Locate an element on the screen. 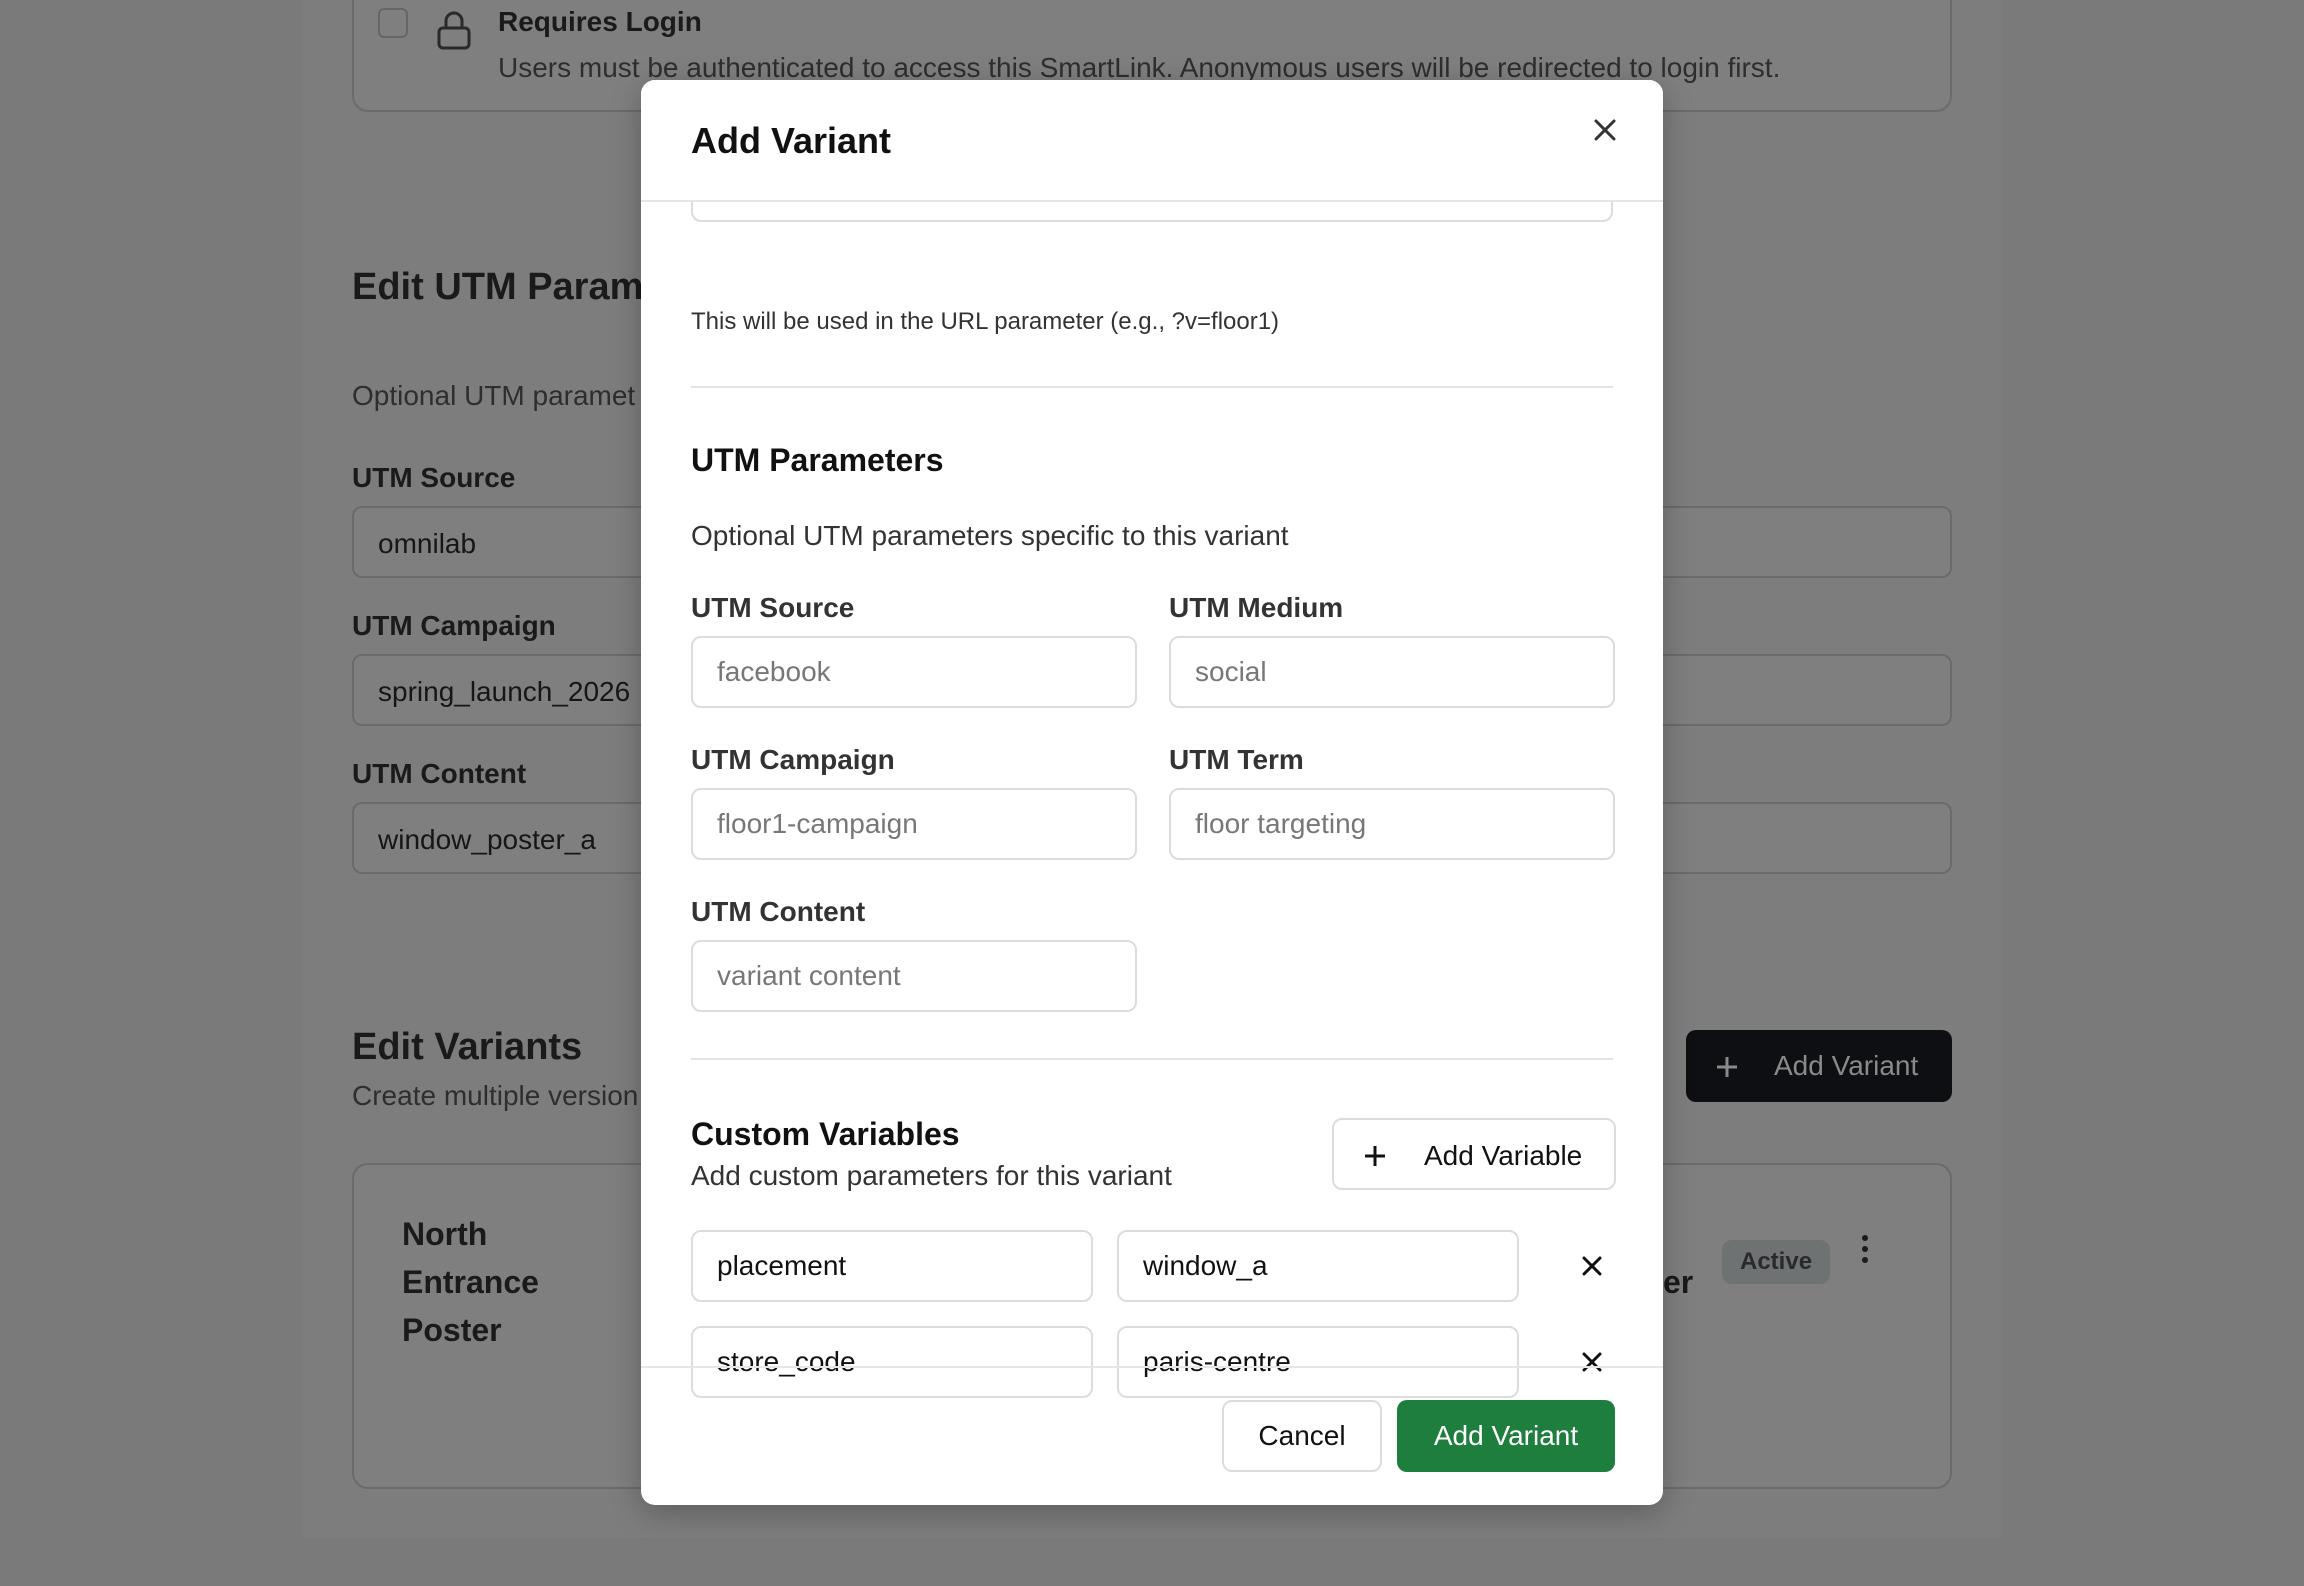 This screenshot has height=1586, width=2304. status-badge: Active is located at coordinates (1776, 1262).